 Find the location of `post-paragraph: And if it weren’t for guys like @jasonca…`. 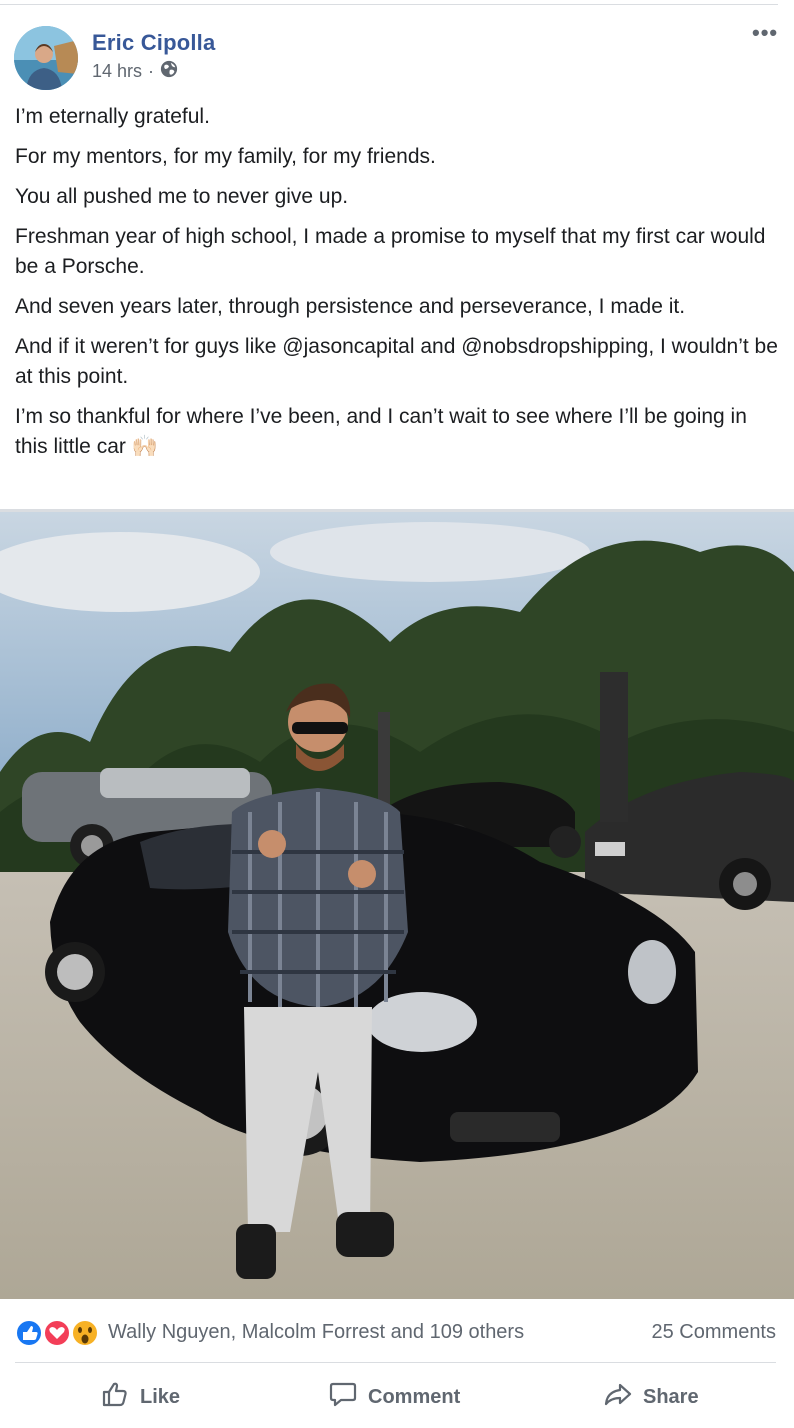

post-paragraph: And if it weren’t for guys like @jasonca… is located at coordinates (396, 361).